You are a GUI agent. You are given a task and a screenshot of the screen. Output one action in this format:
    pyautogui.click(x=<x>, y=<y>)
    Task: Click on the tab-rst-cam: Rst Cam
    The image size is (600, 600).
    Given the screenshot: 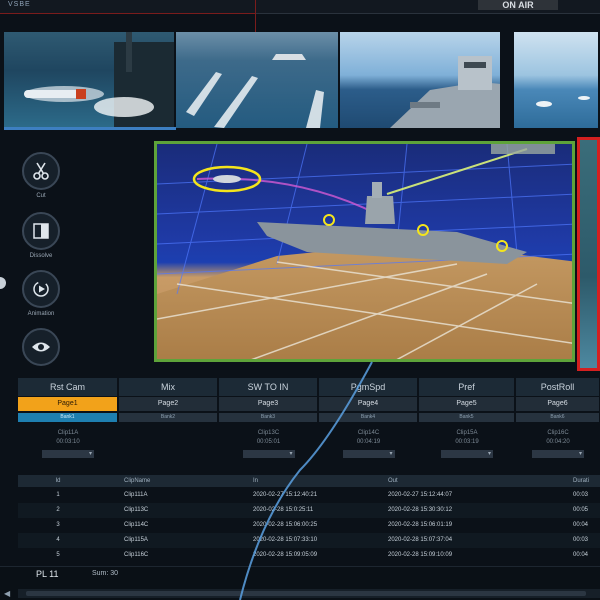 What is the action you would take?
    pyautogui.click(x=68, y=387)
    